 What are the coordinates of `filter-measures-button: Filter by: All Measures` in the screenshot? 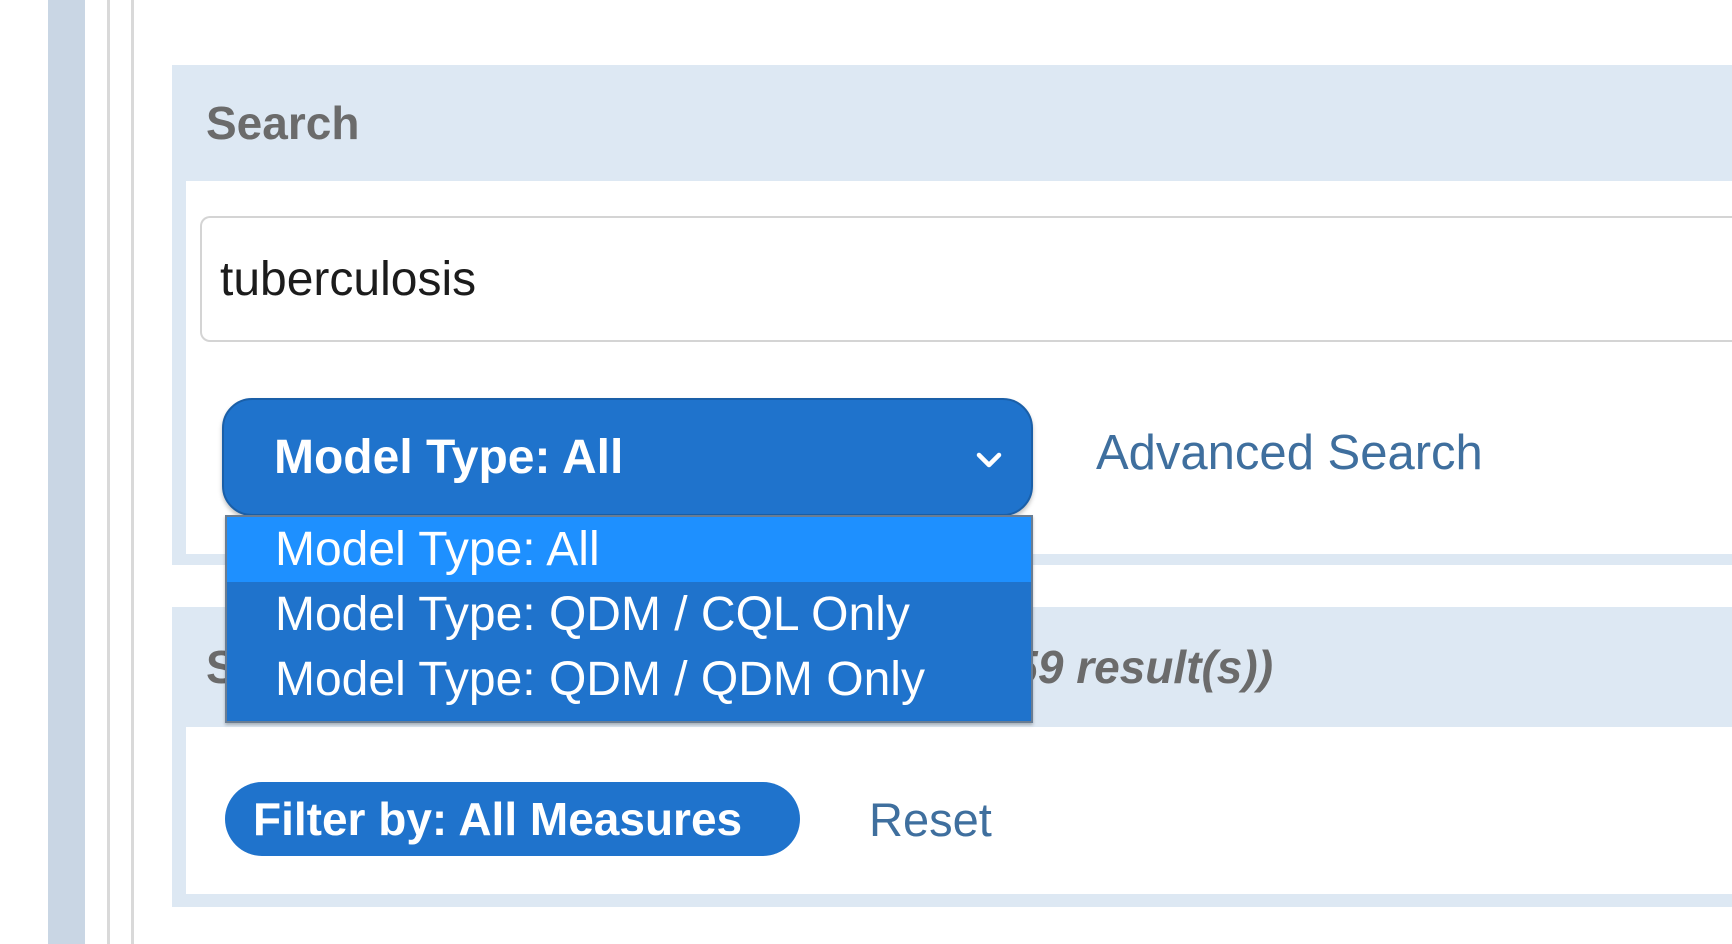 It's located at (512, 819).